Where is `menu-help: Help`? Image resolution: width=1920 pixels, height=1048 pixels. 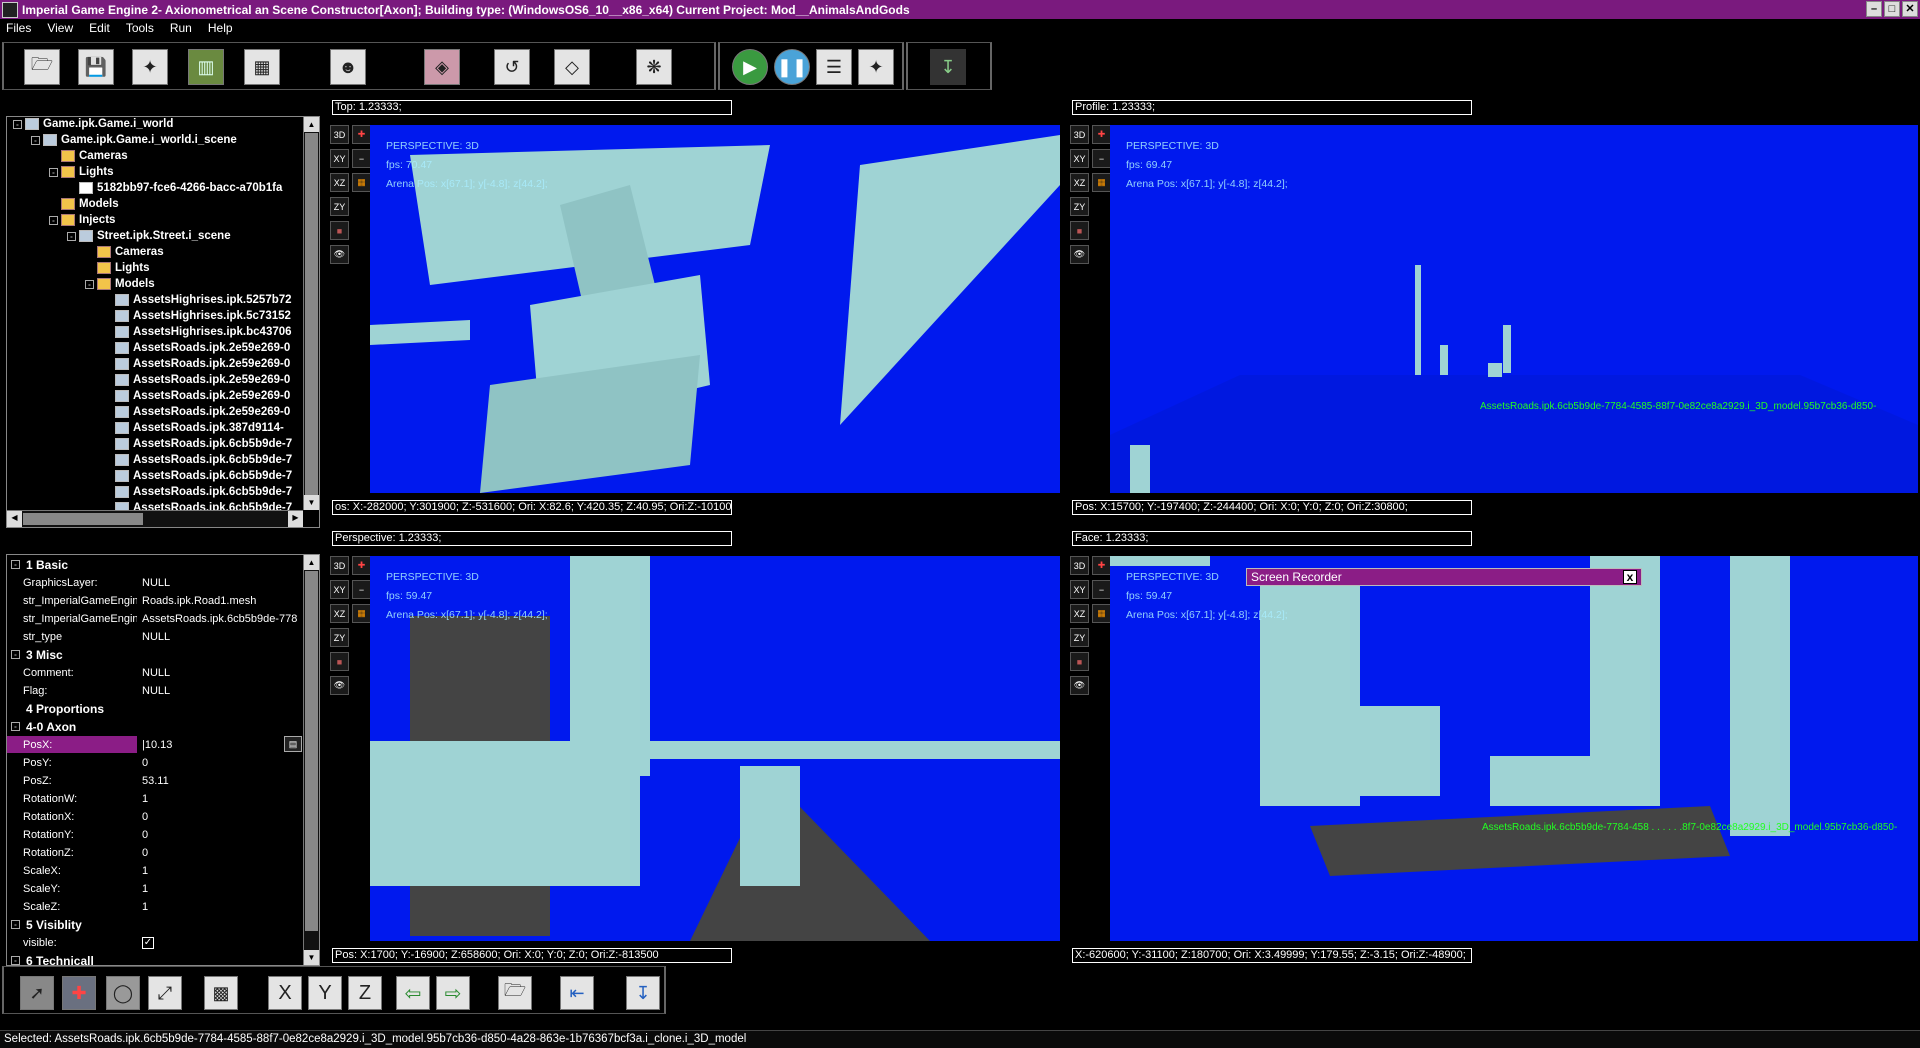
menu-help: Help is located at coordinates (220, 28).